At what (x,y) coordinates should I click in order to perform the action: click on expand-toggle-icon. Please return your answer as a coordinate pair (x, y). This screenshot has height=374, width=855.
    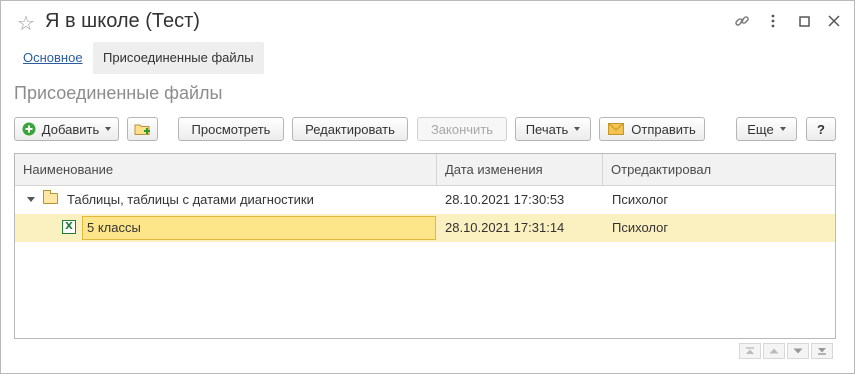
    Looking at the image, I should click on (31, 199).